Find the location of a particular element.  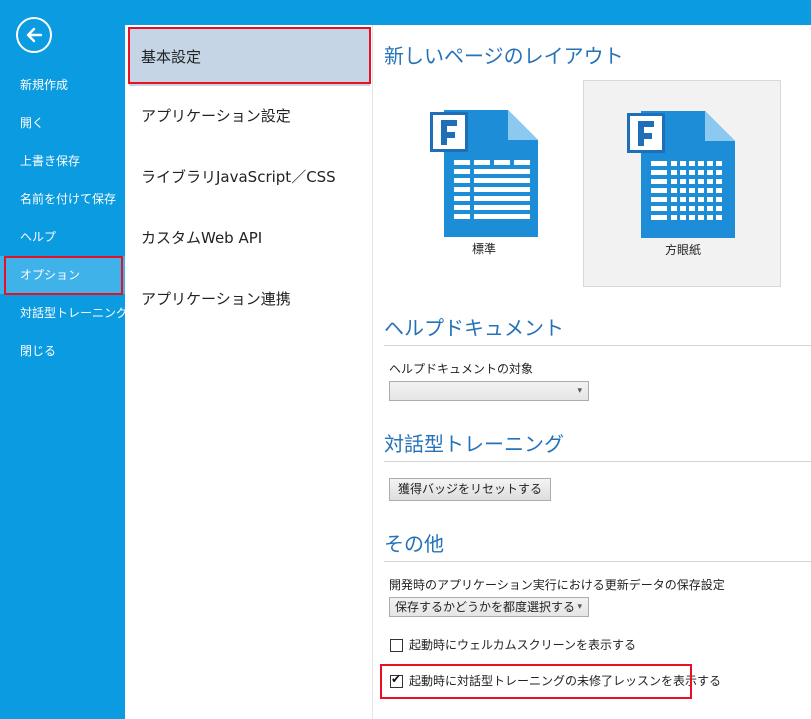

grid-layout-icon is located at coordinates (681, 174).